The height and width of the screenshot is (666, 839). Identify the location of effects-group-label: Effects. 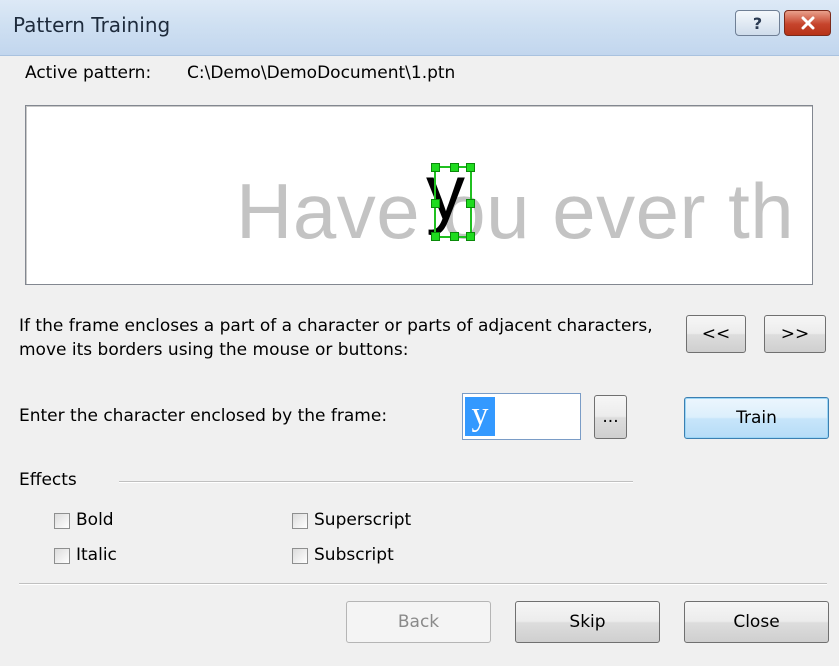
(48, 480).